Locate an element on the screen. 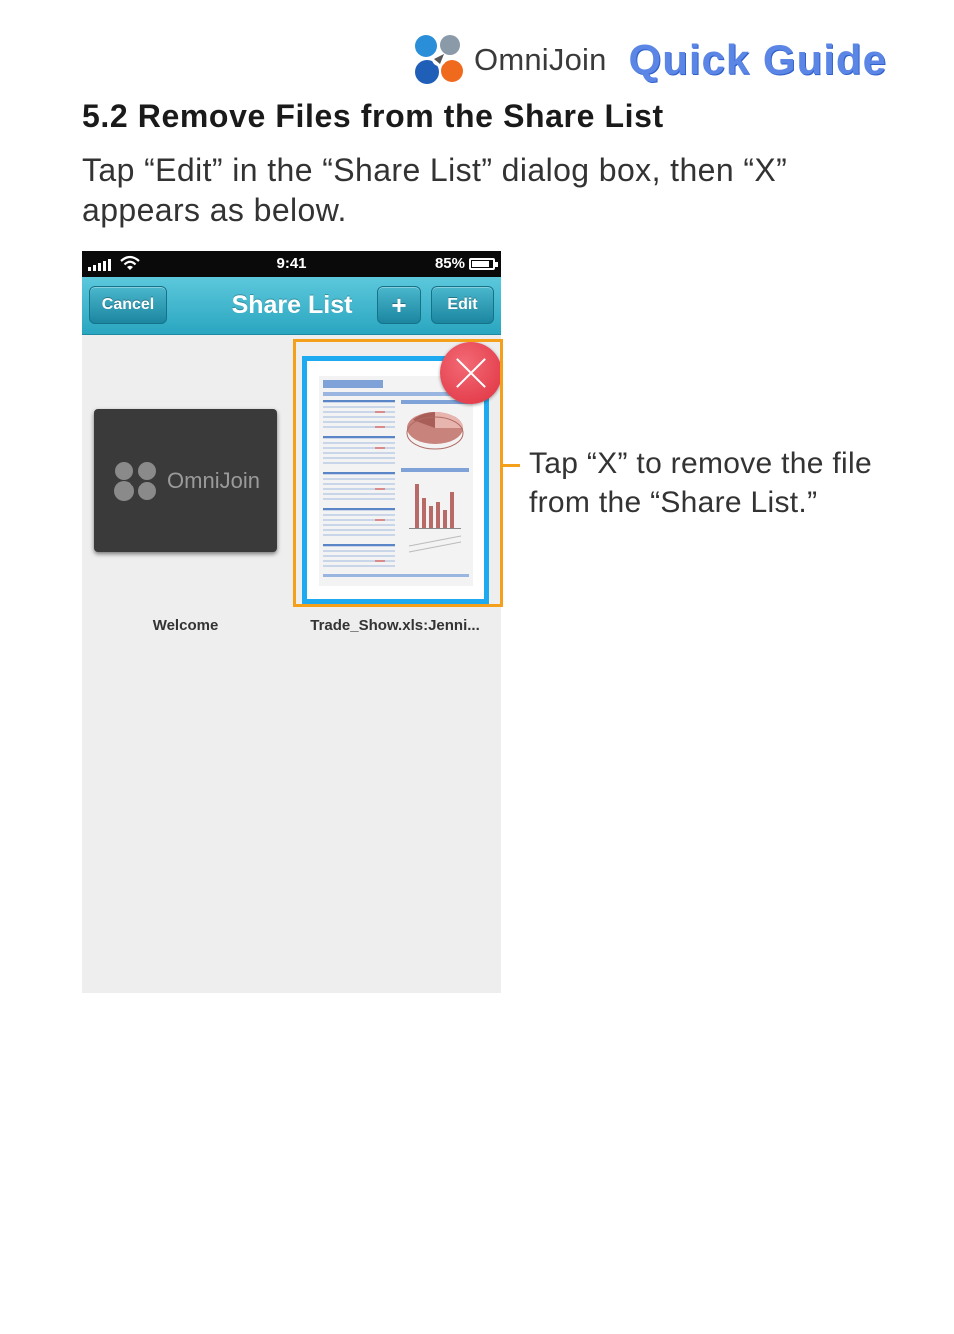 The image size is (954, 1334). battery-fill is located at coordinates (480, 264).